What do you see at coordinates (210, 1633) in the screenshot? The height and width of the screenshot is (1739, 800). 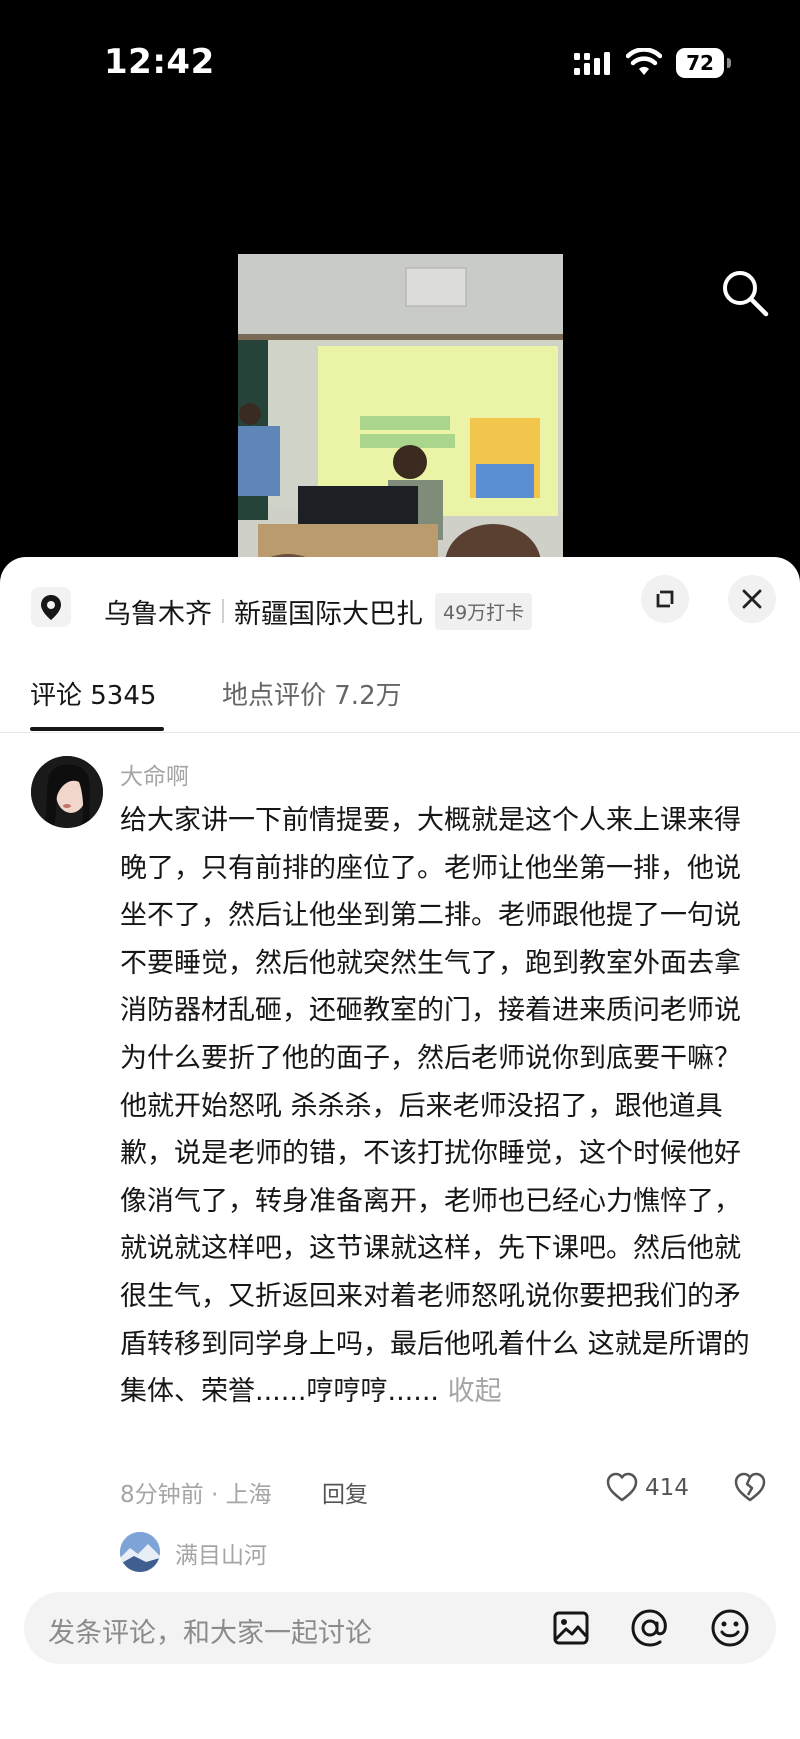 I see `comment-input-placeholder: 发条评论，和大家一起讨论` at bounding box center [210, 1633].